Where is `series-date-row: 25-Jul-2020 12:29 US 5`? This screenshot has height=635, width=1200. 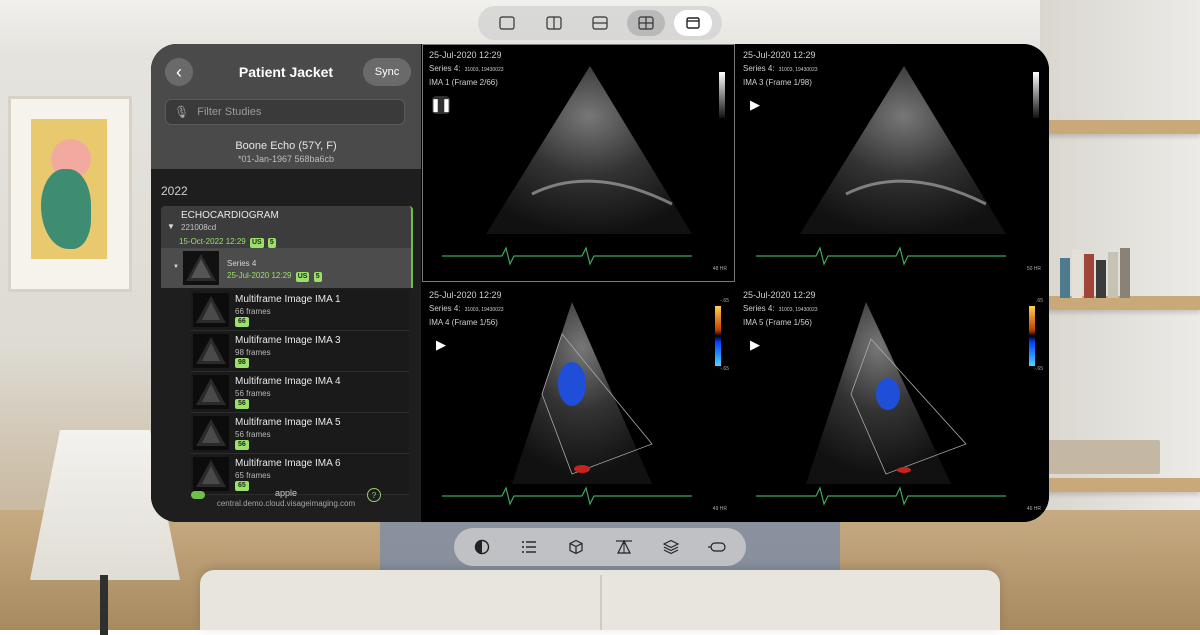 series-date-row: 25-Jul-2020 12:29 US 5 is located at coordinates (274, 276).